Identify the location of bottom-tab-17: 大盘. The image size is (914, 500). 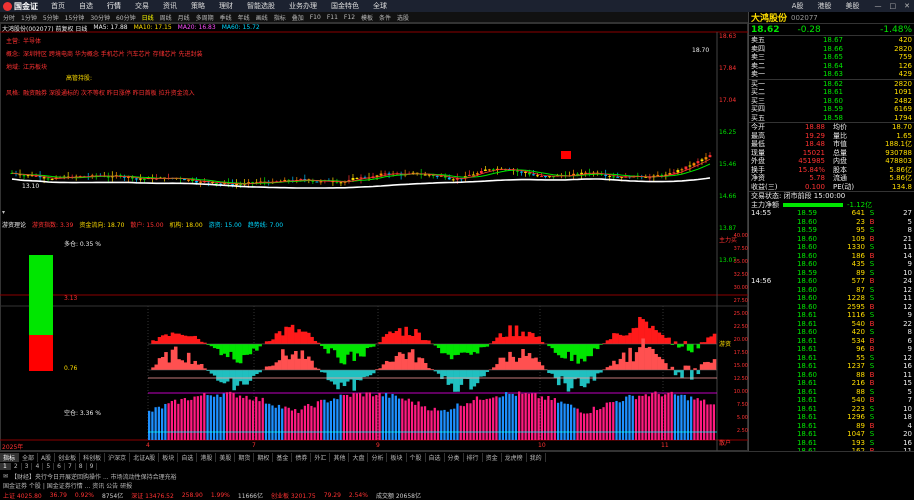
(359, 457).